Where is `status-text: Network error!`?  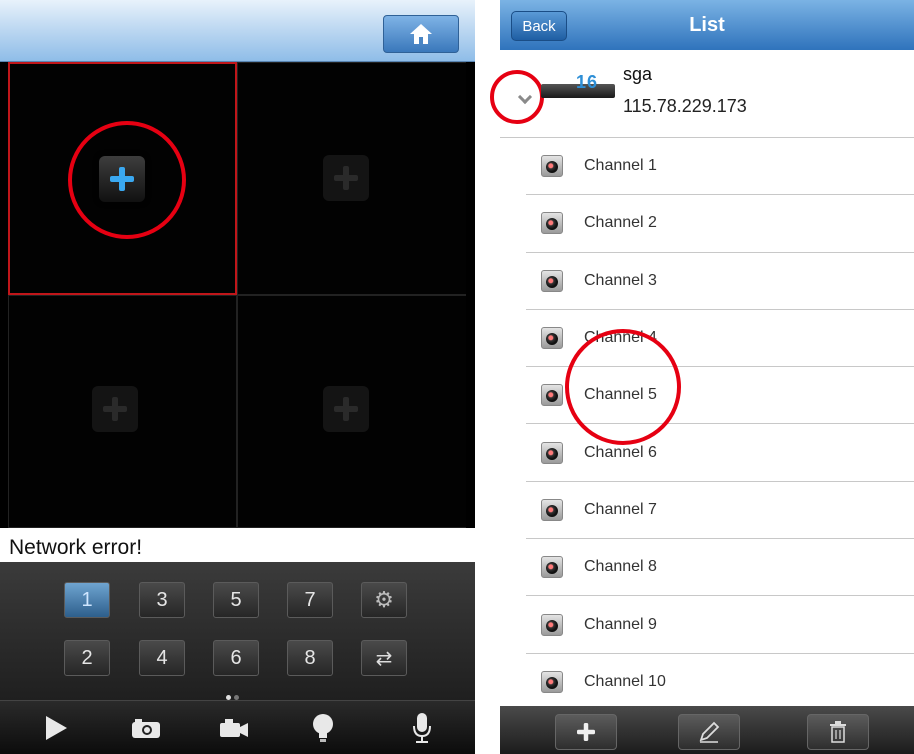
status-text: Network error! is located at coordinates (237, 545).